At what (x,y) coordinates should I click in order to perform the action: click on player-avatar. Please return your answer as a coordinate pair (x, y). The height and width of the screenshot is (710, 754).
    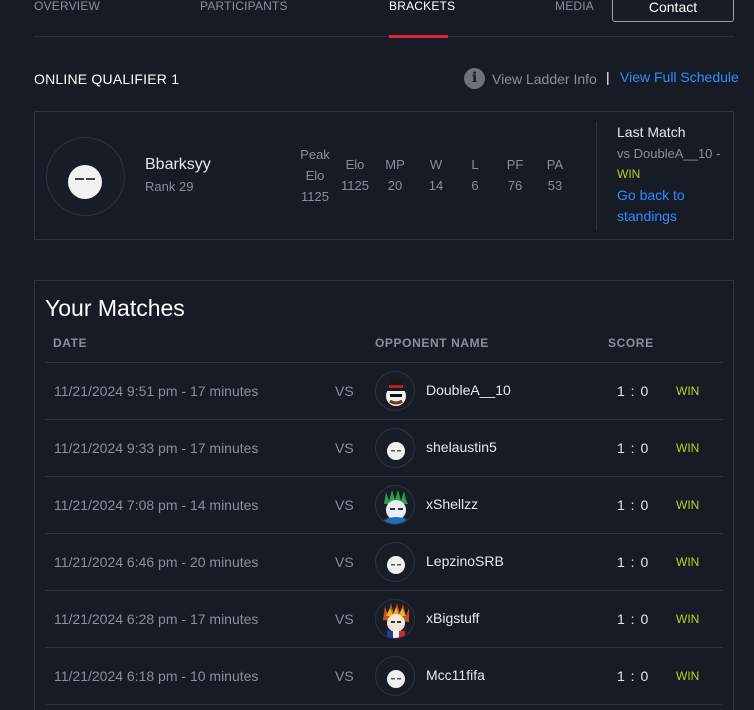
    Looking at the image, I should click on (85, 176).